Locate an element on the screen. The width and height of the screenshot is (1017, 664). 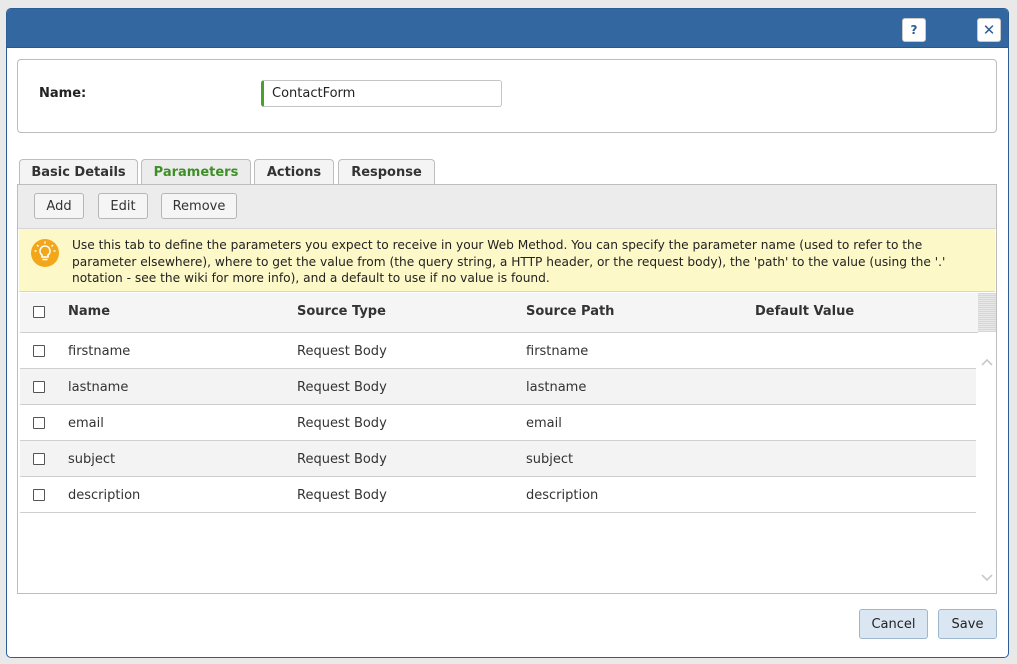
select-all-checkbox is located at coordinates (39, 312).